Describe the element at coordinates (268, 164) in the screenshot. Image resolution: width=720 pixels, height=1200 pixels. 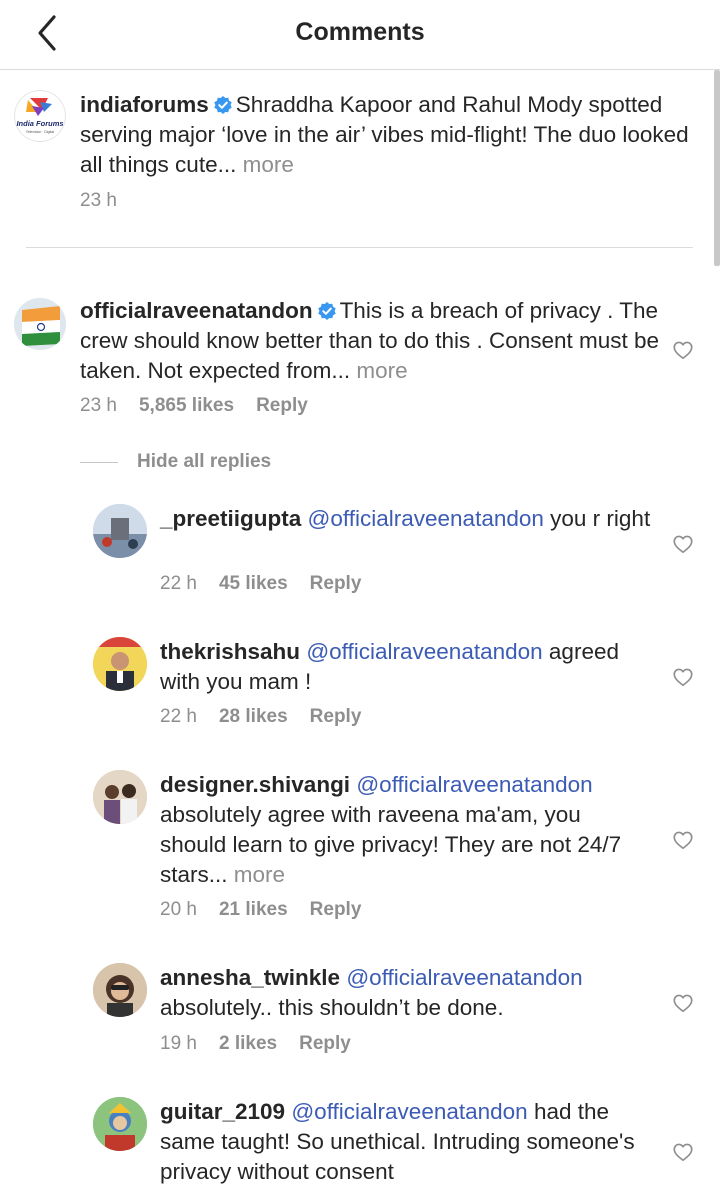
I see `caption-more-link: more` at that location.